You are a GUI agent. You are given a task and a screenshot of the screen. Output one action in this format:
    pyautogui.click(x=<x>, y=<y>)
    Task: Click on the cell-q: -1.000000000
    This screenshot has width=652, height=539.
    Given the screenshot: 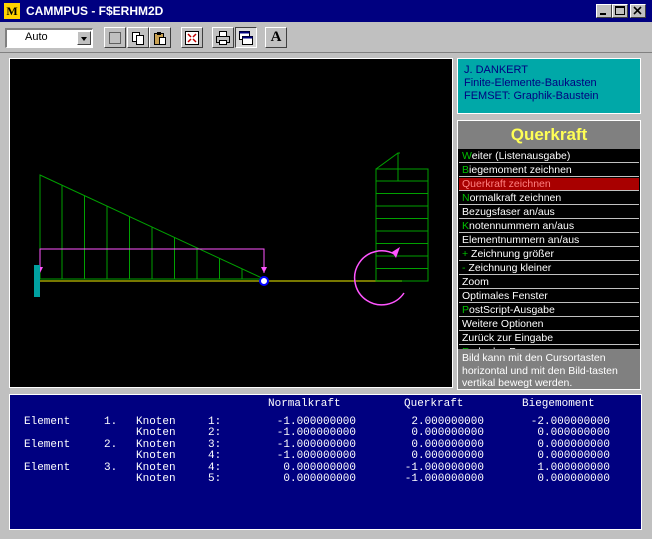 What is the action you would take?
    pyautogui.click(x=444, y=479)
    